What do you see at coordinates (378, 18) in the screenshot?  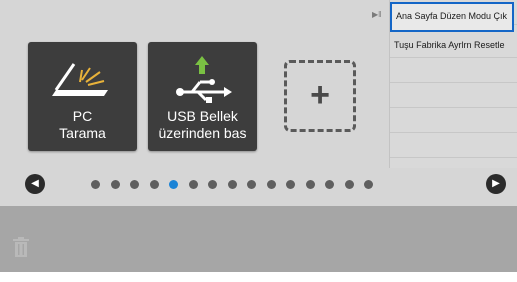 I see `collapse-arrow-icon: ▶‖` at bounding box center [378, 18].